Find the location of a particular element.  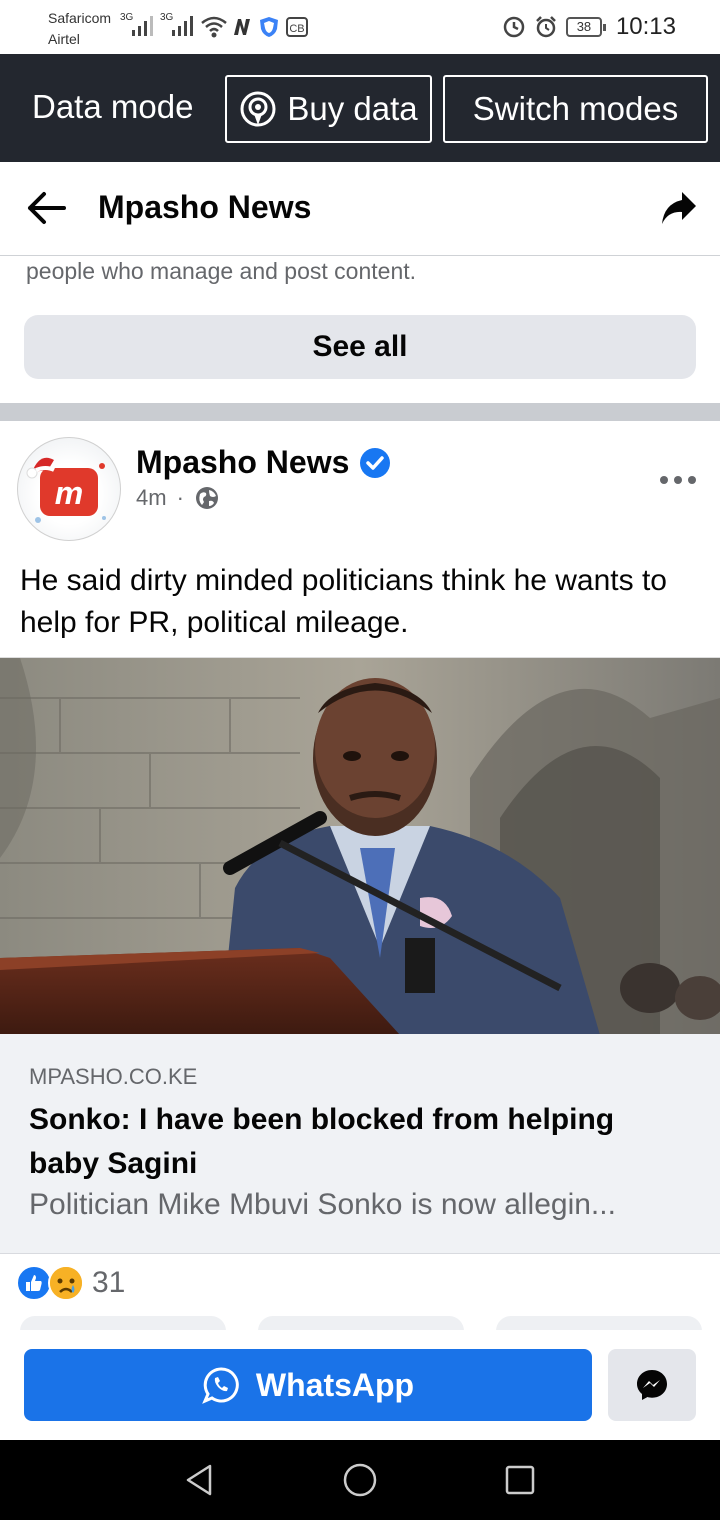

system-nav-bar is located at coordinates (360, 1480).